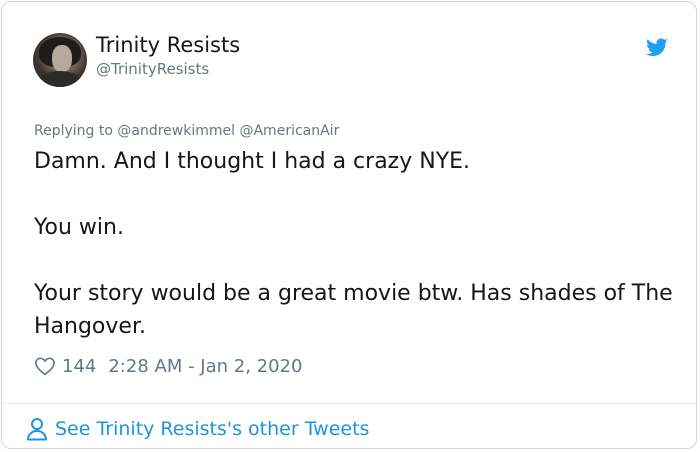 The image size is (700, 452). I want to click on reply-mention-americanair: @AmericanAir, so click(289, 131).